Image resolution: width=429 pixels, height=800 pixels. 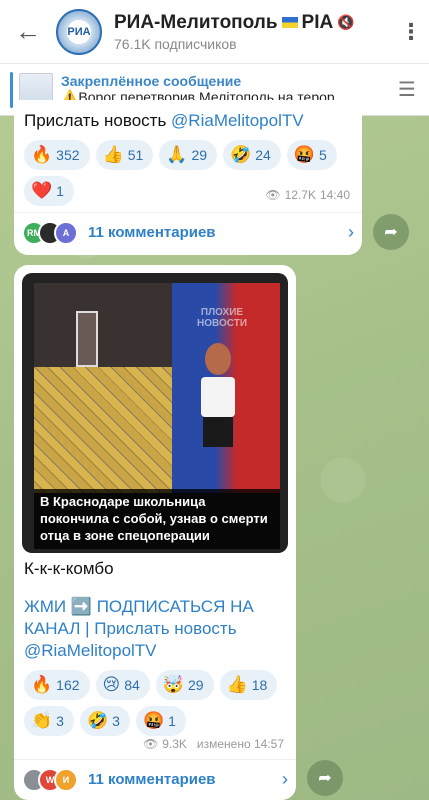 I want to click on pinned-indicator, so click(x=11, y=89).